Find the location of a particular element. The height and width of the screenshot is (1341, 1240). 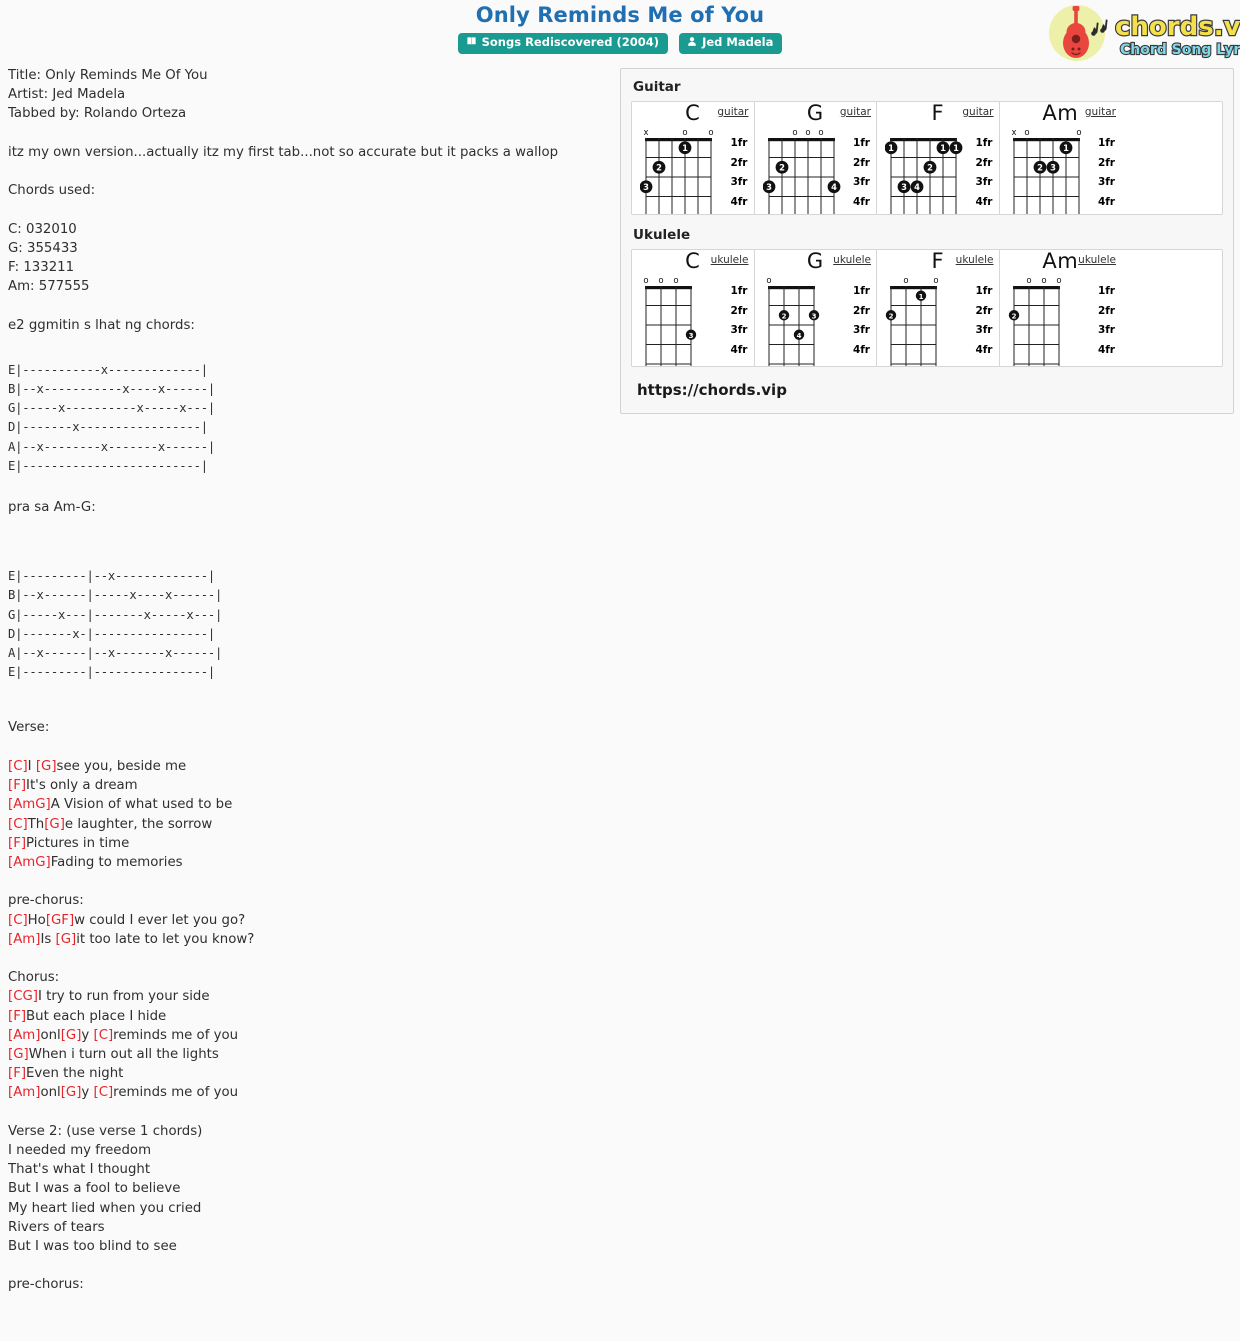

lyric-text: A Vision of what used to be is located at coordinates (141, 805).